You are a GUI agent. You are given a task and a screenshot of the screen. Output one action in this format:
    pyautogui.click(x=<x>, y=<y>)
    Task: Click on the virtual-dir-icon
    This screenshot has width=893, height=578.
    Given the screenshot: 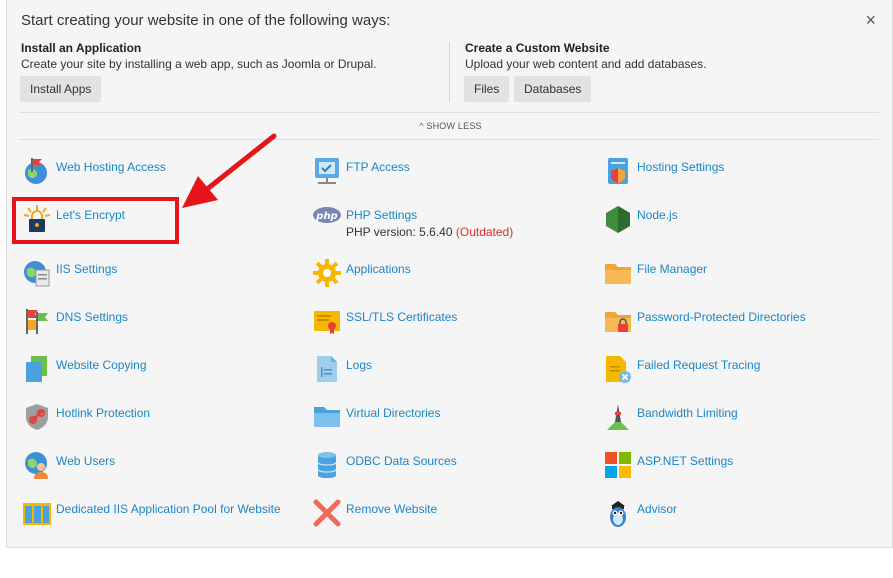 What is the action you would take?
    pyautogui.click(x=327, y=417)
    